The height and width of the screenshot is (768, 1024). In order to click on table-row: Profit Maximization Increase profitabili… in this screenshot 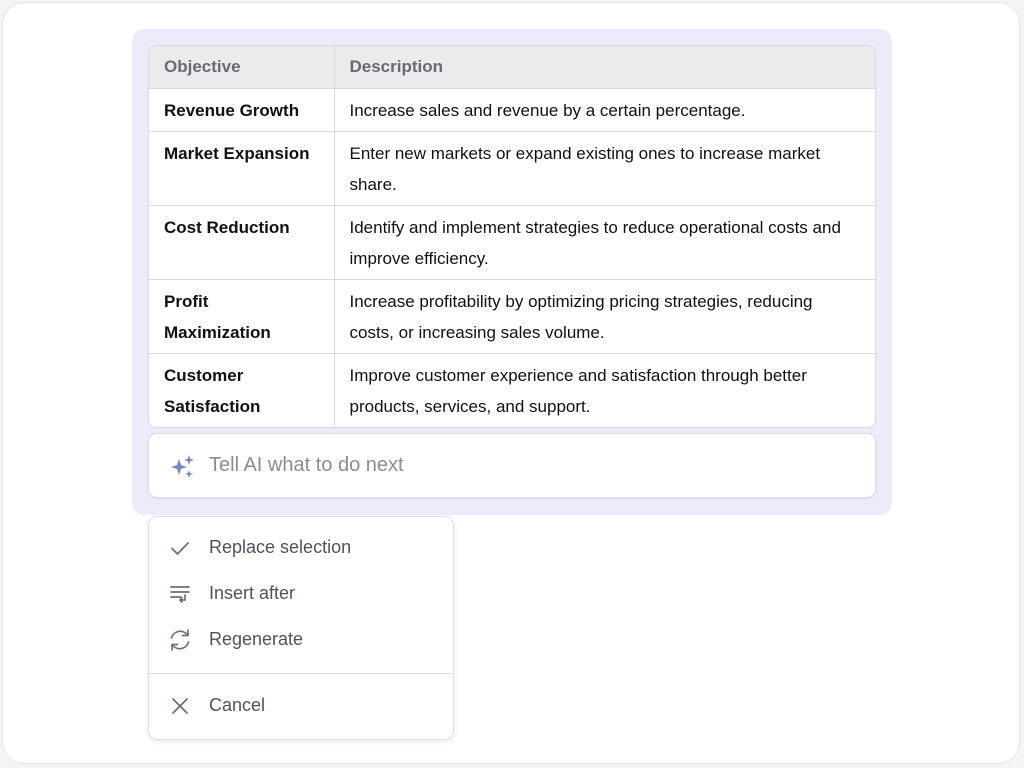, I will do `click(512, 315)`.